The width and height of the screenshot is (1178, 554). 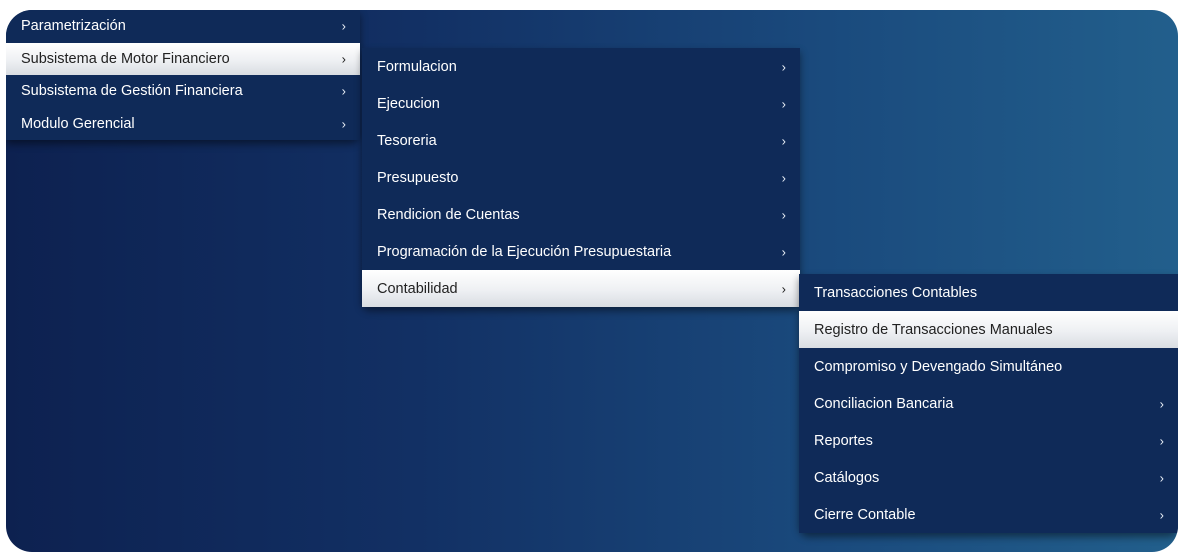 I want to click on submenu-item-compromiso-devengado: Compromiso y Devengado Simultáneo, so click(x=988, y=366).